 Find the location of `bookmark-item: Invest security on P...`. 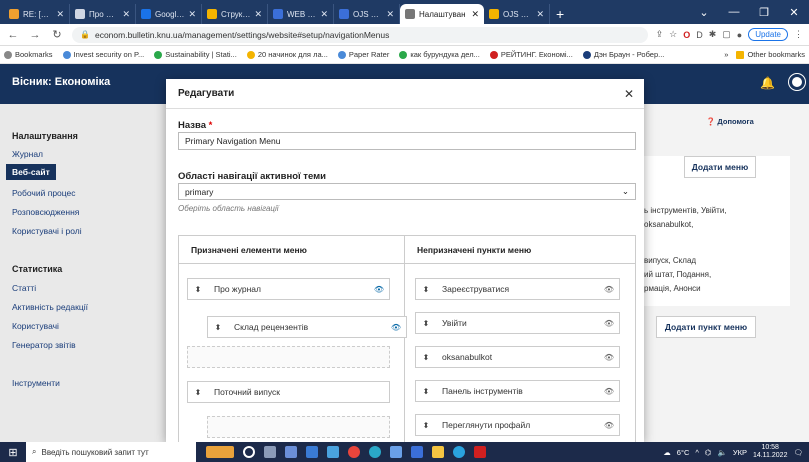

bookmark-item: Invest security on P... is located at coordinates (103, 54).